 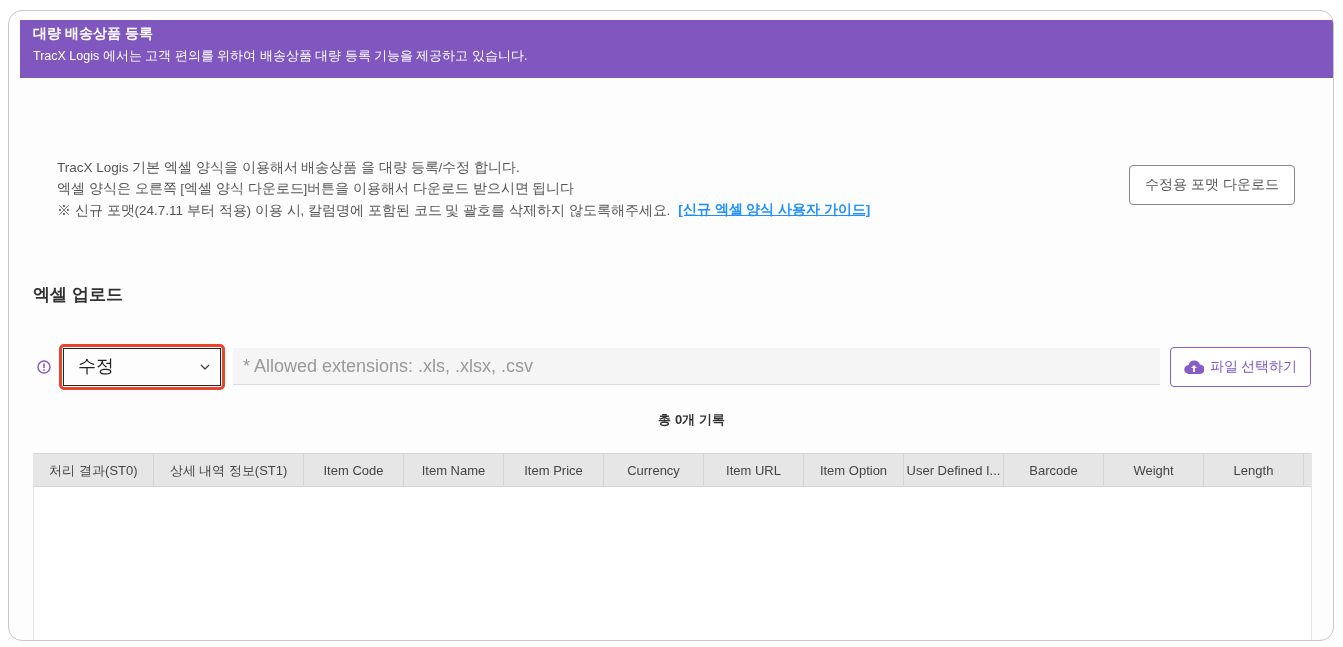 What do you see at coordinates (316, 189) in the screenshot?
I see `description-text: 엑셀 양식은 오른쪽 [엑셀 양식 다운로드]버튼을 이용해서 다운로드 받으시면 됩니다` at bounding box center [316, 189].